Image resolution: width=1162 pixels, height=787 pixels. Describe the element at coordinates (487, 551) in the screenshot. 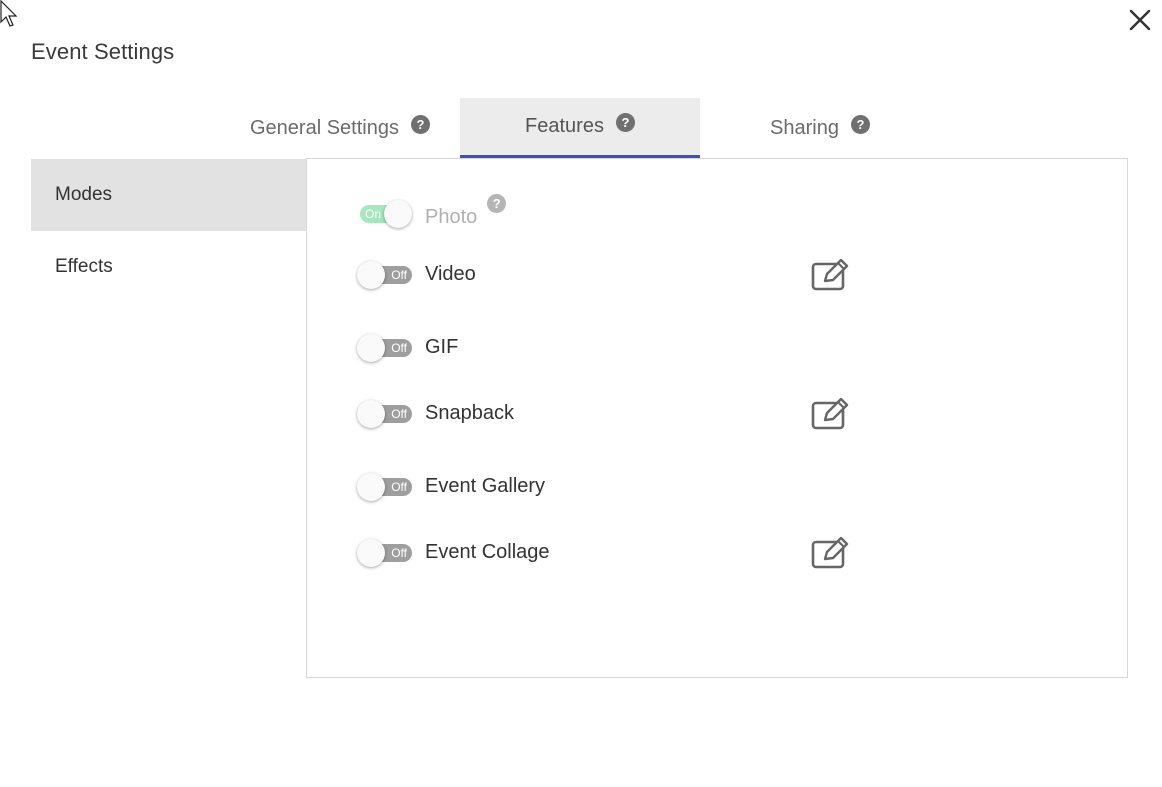

I see `feature-label: Event Collage` at that location.